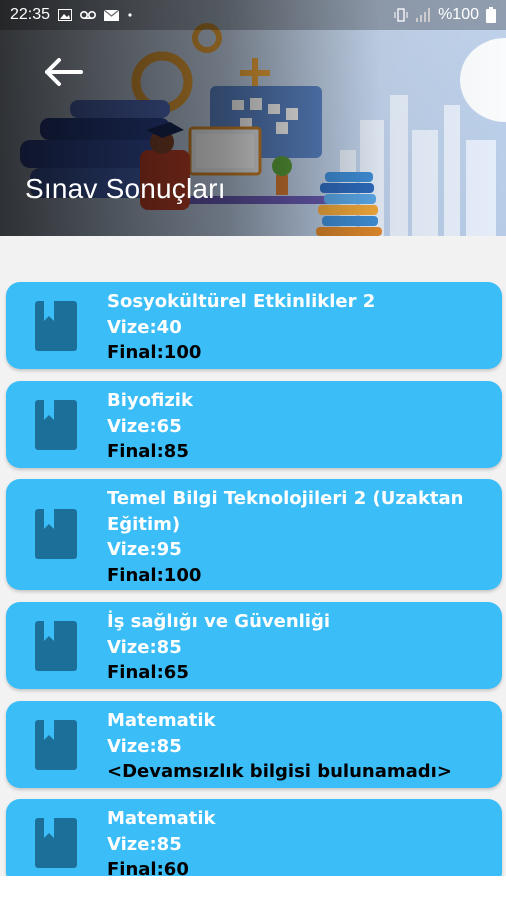 The width and height of the screenshot is (506, 900). Describe the element at coordinates (150, 400) in the screenshot. I see `course-name: Biyofizik` at that location.